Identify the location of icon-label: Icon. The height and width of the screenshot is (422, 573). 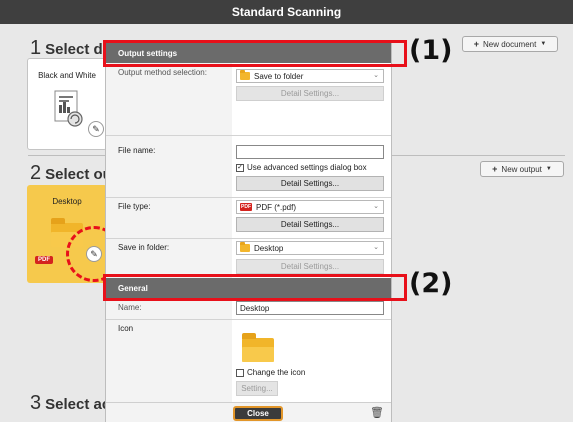
(126, 328).